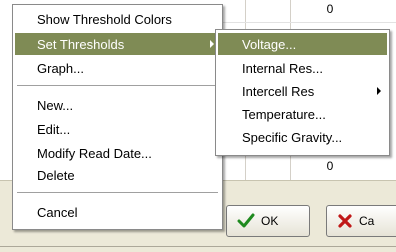 This screenshot has width=396, height=252. Describe the element at coordinates (345, 221) in the screenshot. I see `red-x-icon` at that location.